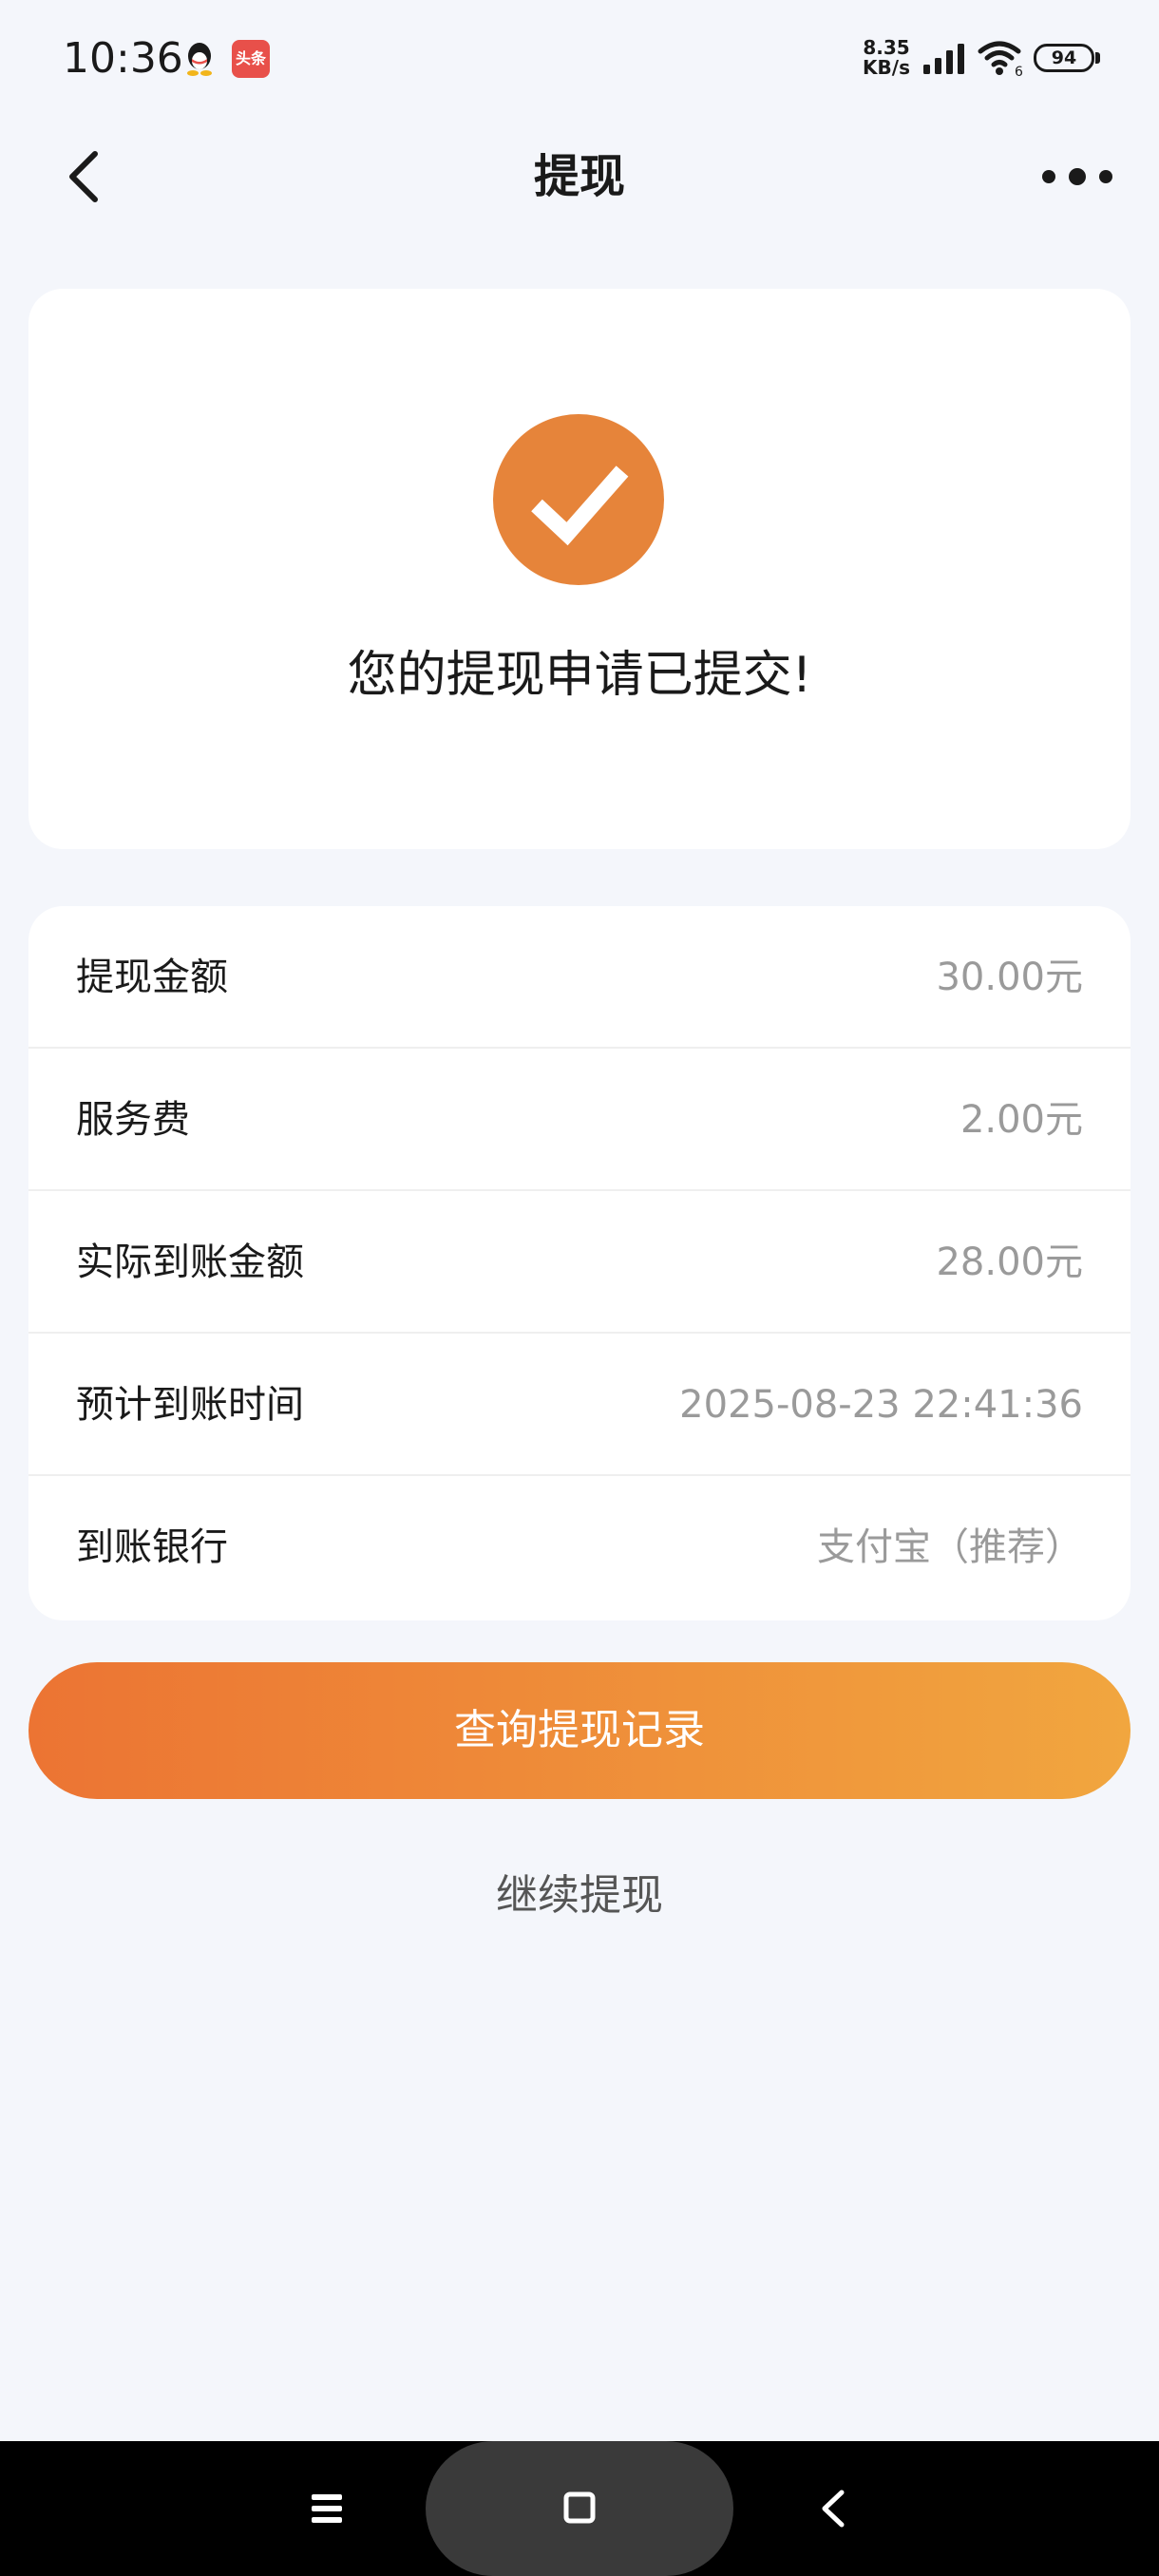 This screenshot has width=1159, height=2576. I want to click on network-speed-value: 8.35, so click(886, 47).